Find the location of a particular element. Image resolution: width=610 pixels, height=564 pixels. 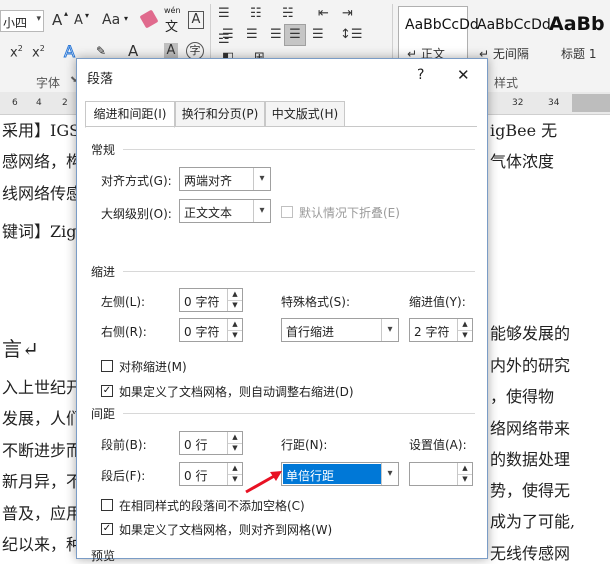

numbering-icon: ☷ is located at coordinates (256, 13).